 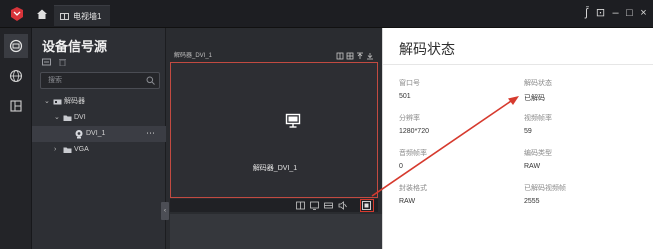 I want to click on tree-node-dvi-1: DVI_1 ⋯, so click(x=99, y=134).